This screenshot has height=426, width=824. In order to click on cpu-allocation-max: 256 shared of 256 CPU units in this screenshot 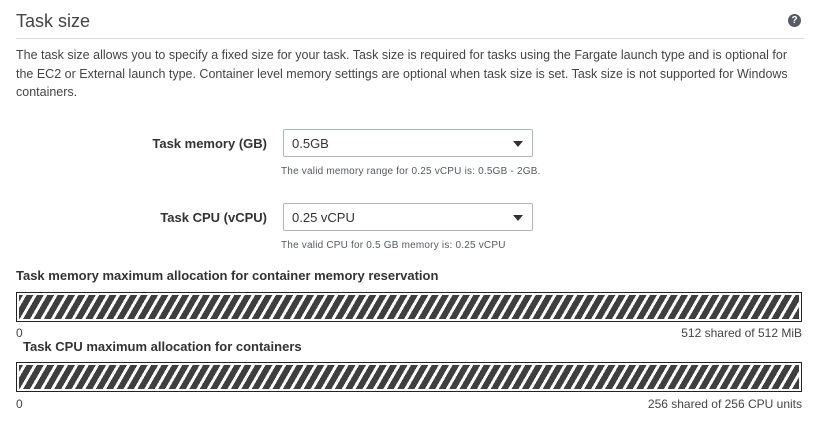, I will do `click(724, 404)`.